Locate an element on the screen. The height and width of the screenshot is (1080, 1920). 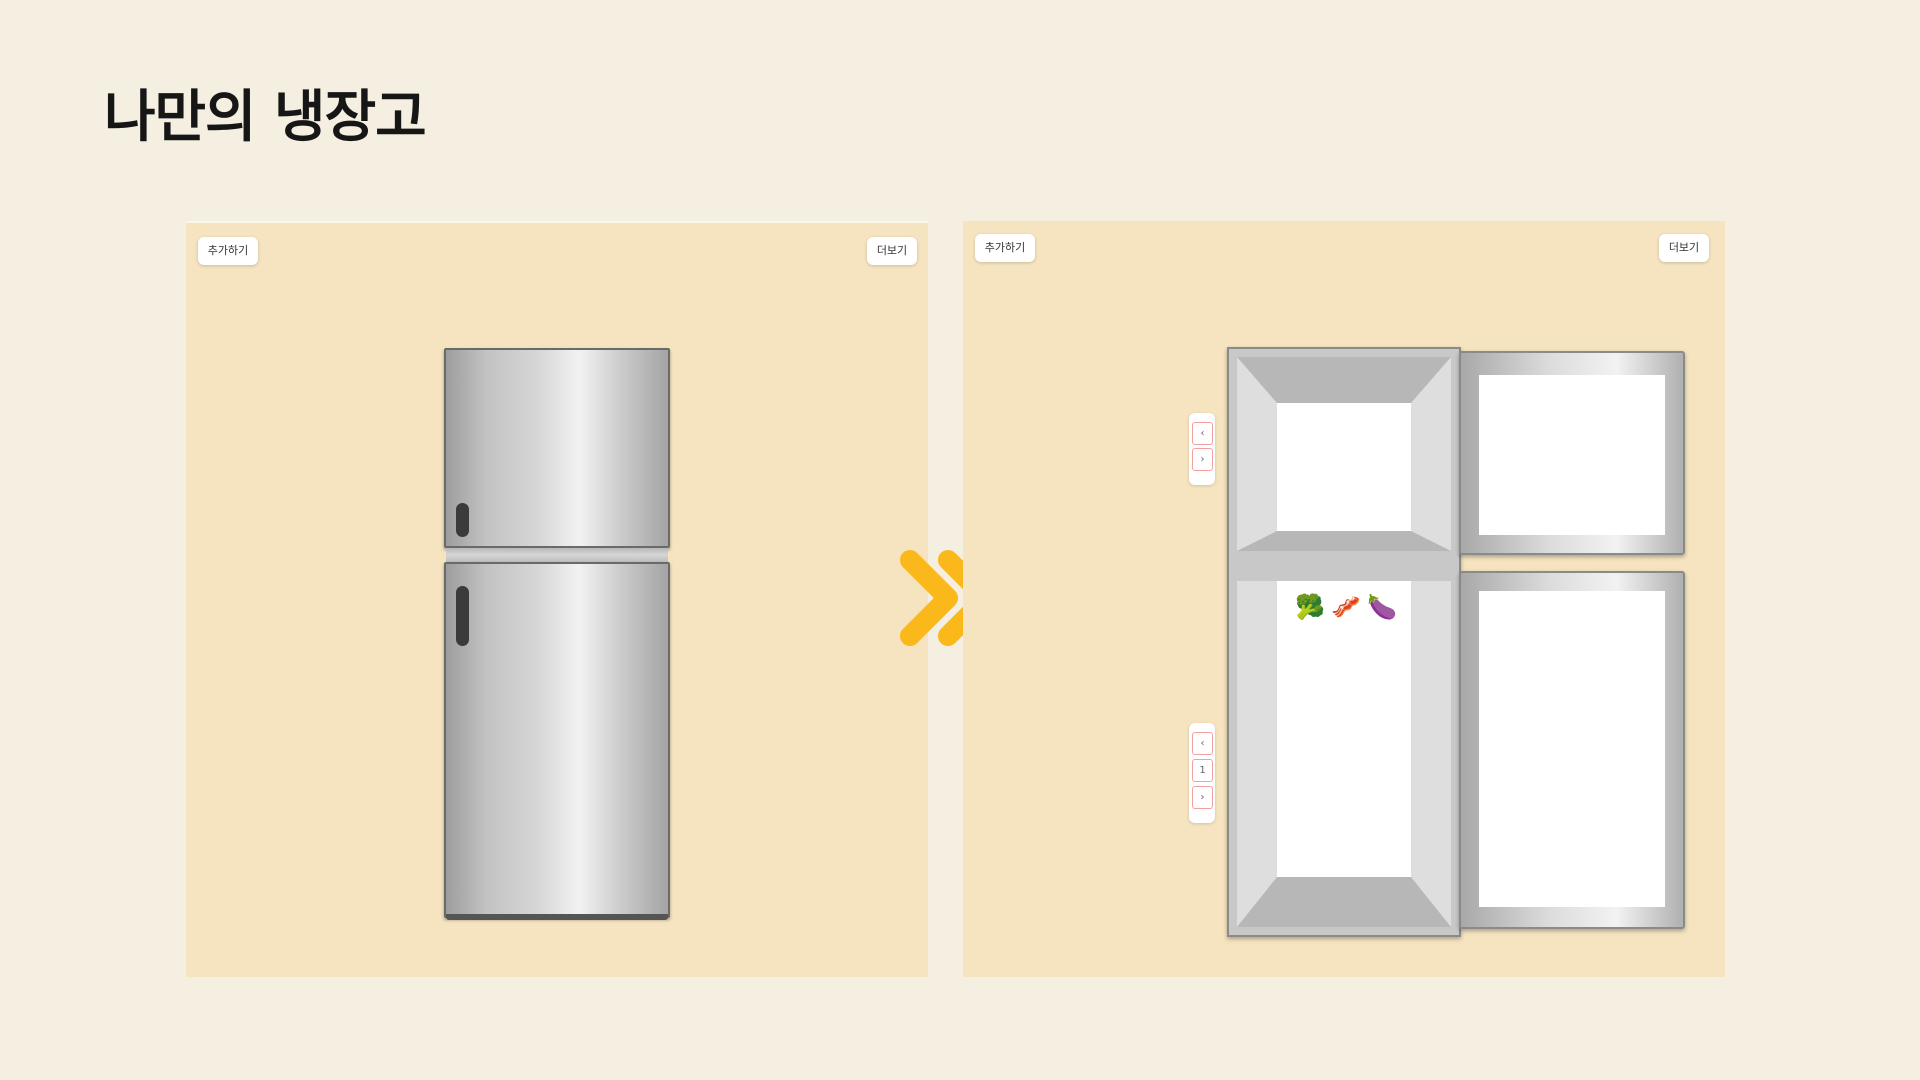
door-seam is located at coordinates (557, 555).